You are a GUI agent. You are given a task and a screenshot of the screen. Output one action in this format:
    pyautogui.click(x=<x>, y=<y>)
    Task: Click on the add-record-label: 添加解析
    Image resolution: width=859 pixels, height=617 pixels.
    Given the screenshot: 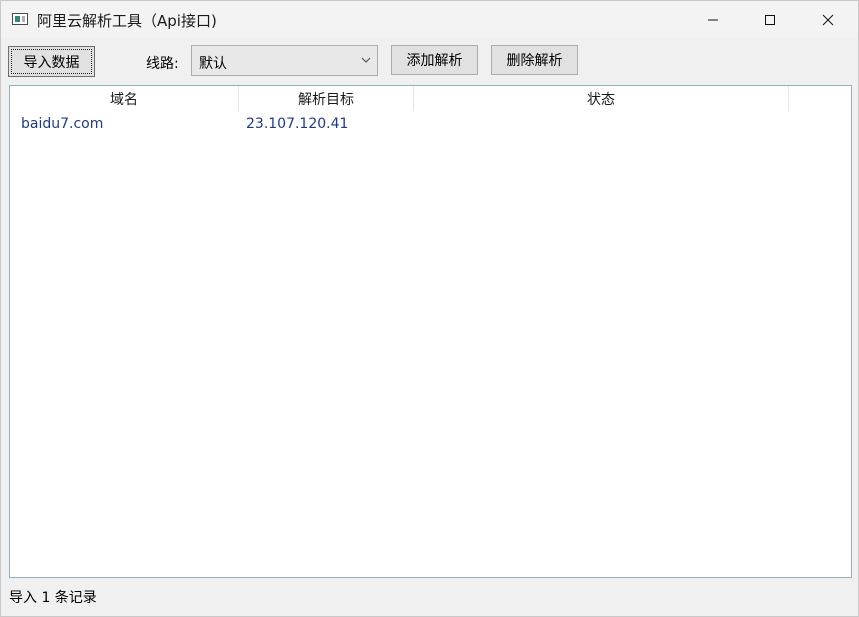 What is the action you would take?
    pyautogui.click(x=434, y=61)
    